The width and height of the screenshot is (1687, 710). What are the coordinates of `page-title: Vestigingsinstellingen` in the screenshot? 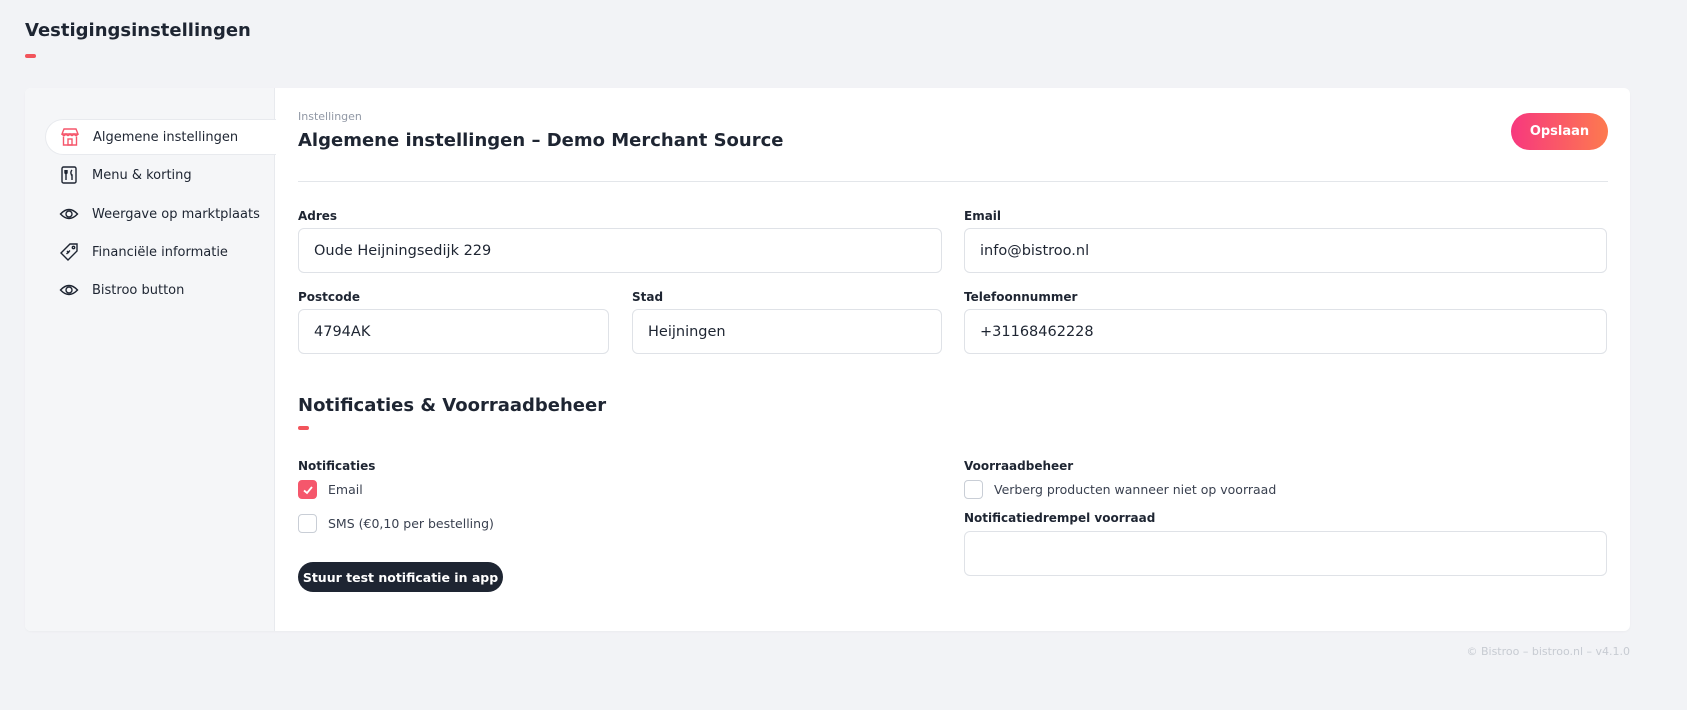 It's located at (138, 30).